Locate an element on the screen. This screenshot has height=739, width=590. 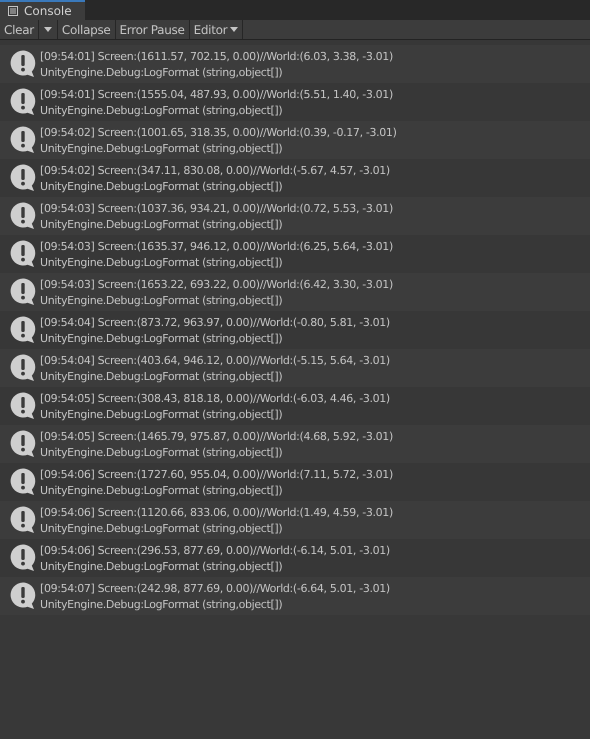
log-message: [09:54:02] Screen:(1001.65, 318.35, 0.00)//World:(0.39, -0.17, -3.01) is located at coordinates (218, 132).